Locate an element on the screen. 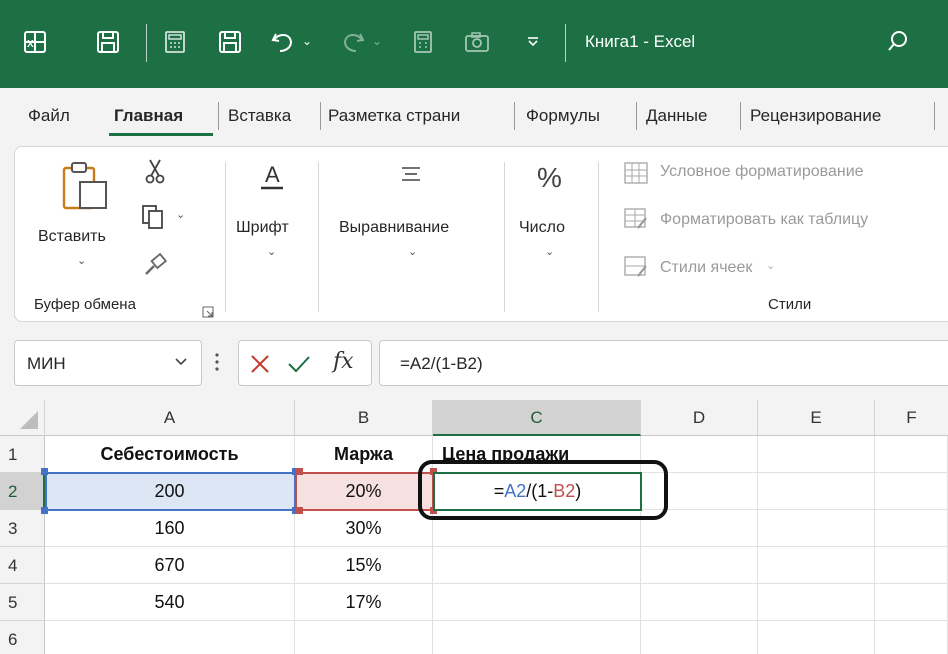 This screenshot has width=948, height=654. table-cell-b3: 30% is located at coordinates (364, 528).